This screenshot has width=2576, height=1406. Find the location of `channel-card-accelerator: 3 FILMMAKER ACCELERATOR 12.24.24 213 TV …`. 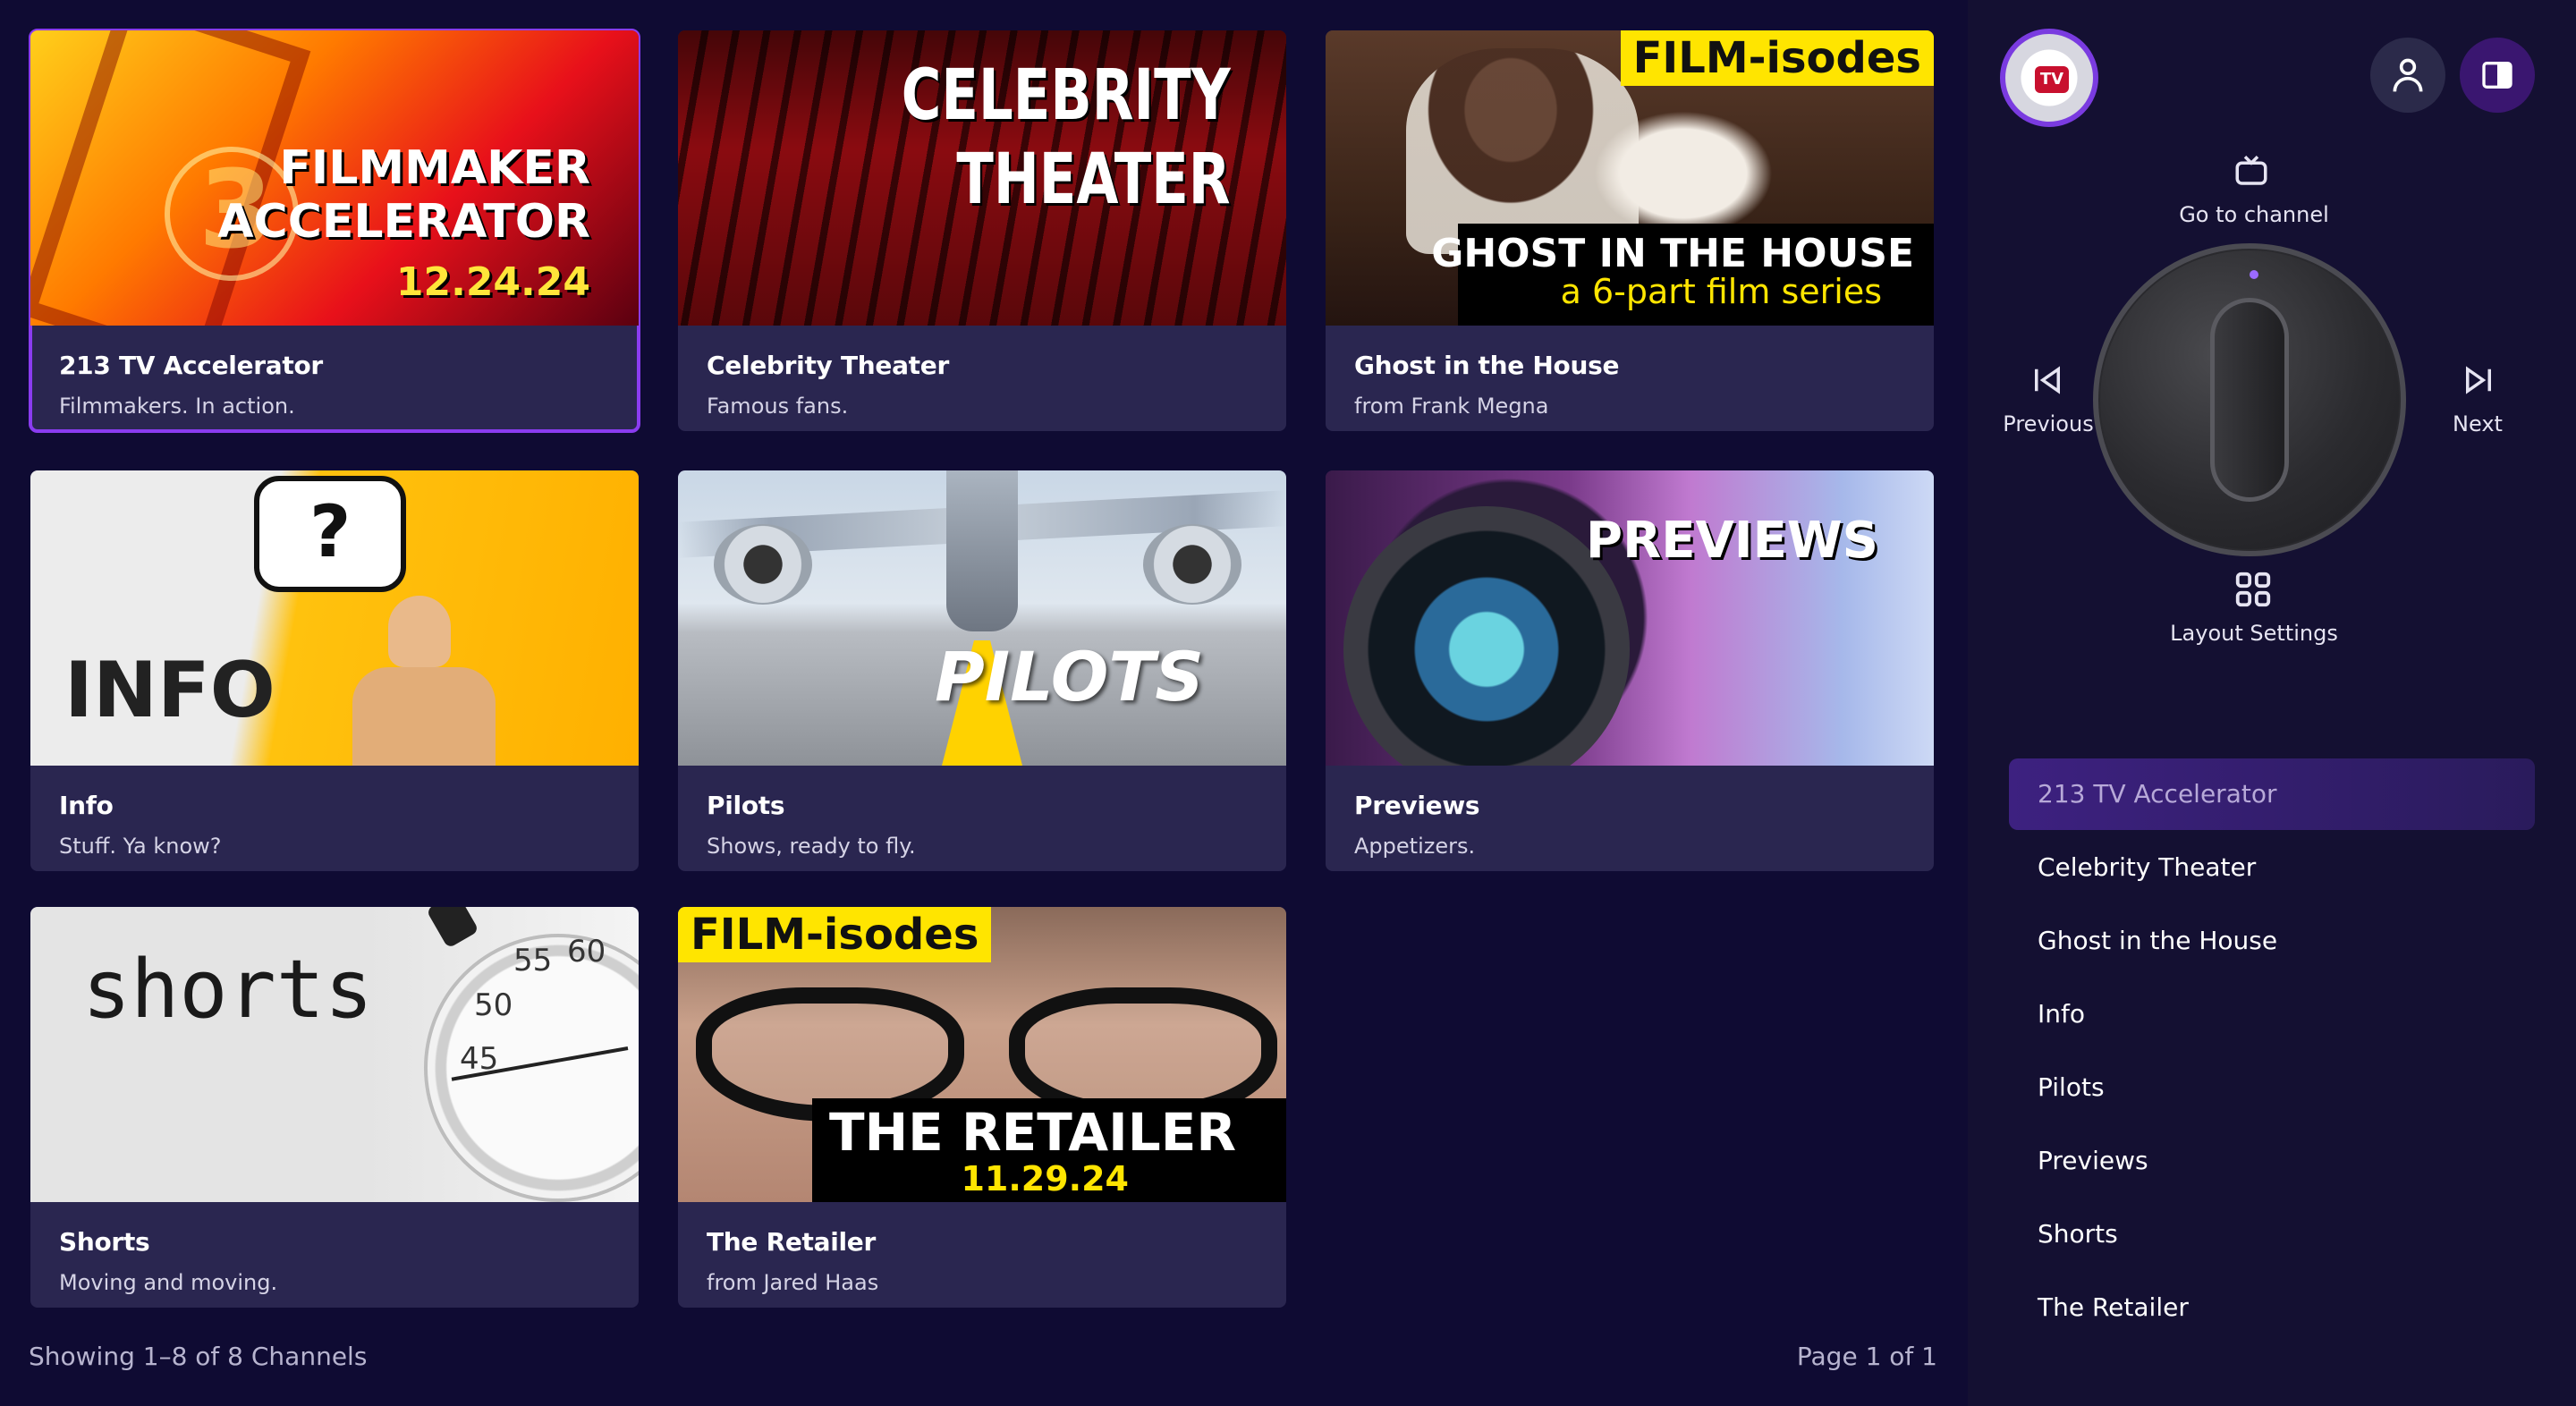

channel-card-accelerator: 3 FILMMAKER ACCELERATOR 12.24.24 213 TV … is located at coordinates (334, 231).